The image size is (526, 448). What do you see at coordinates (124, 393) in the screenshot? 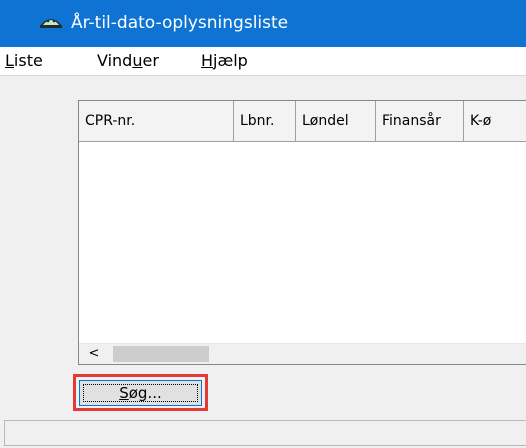
I see `search-button-accel: S` at bounding box center [124, 393].